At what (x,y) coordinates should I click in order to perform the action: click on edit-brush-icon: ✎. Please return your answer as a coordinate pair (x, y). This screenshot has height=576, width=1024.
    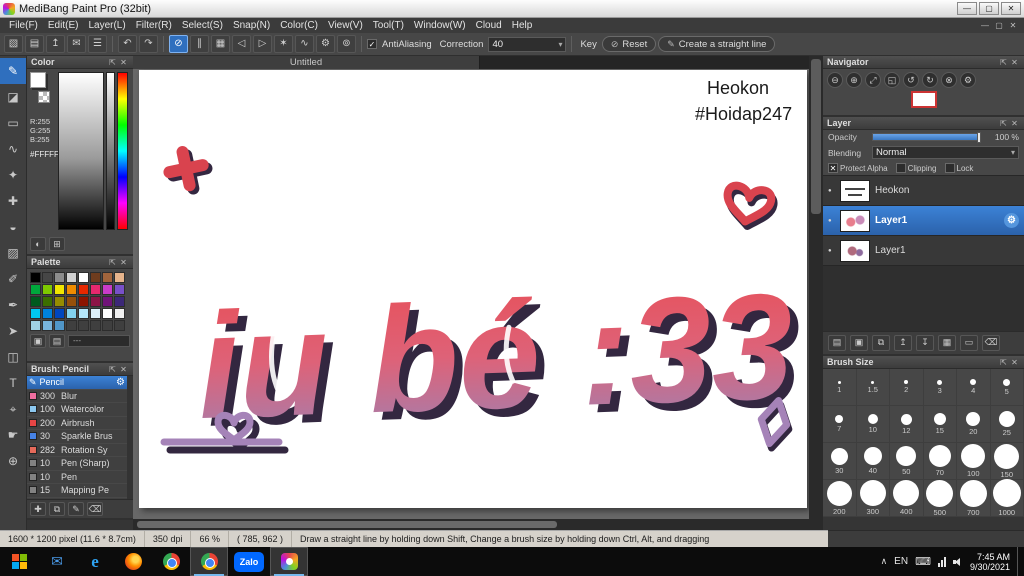
    Looking at the image, I should click on (76, 509).